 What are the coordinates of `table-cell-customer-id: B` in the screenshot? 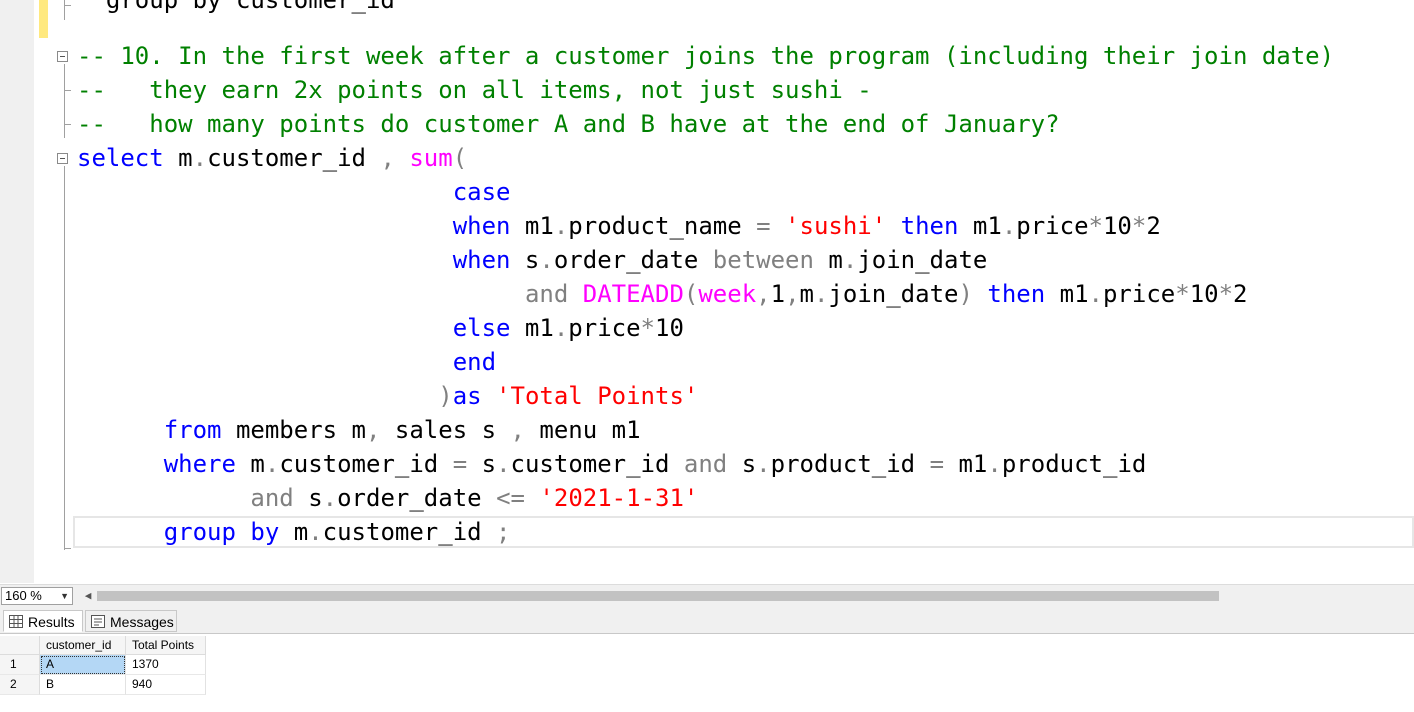 It's located at (83, 685).